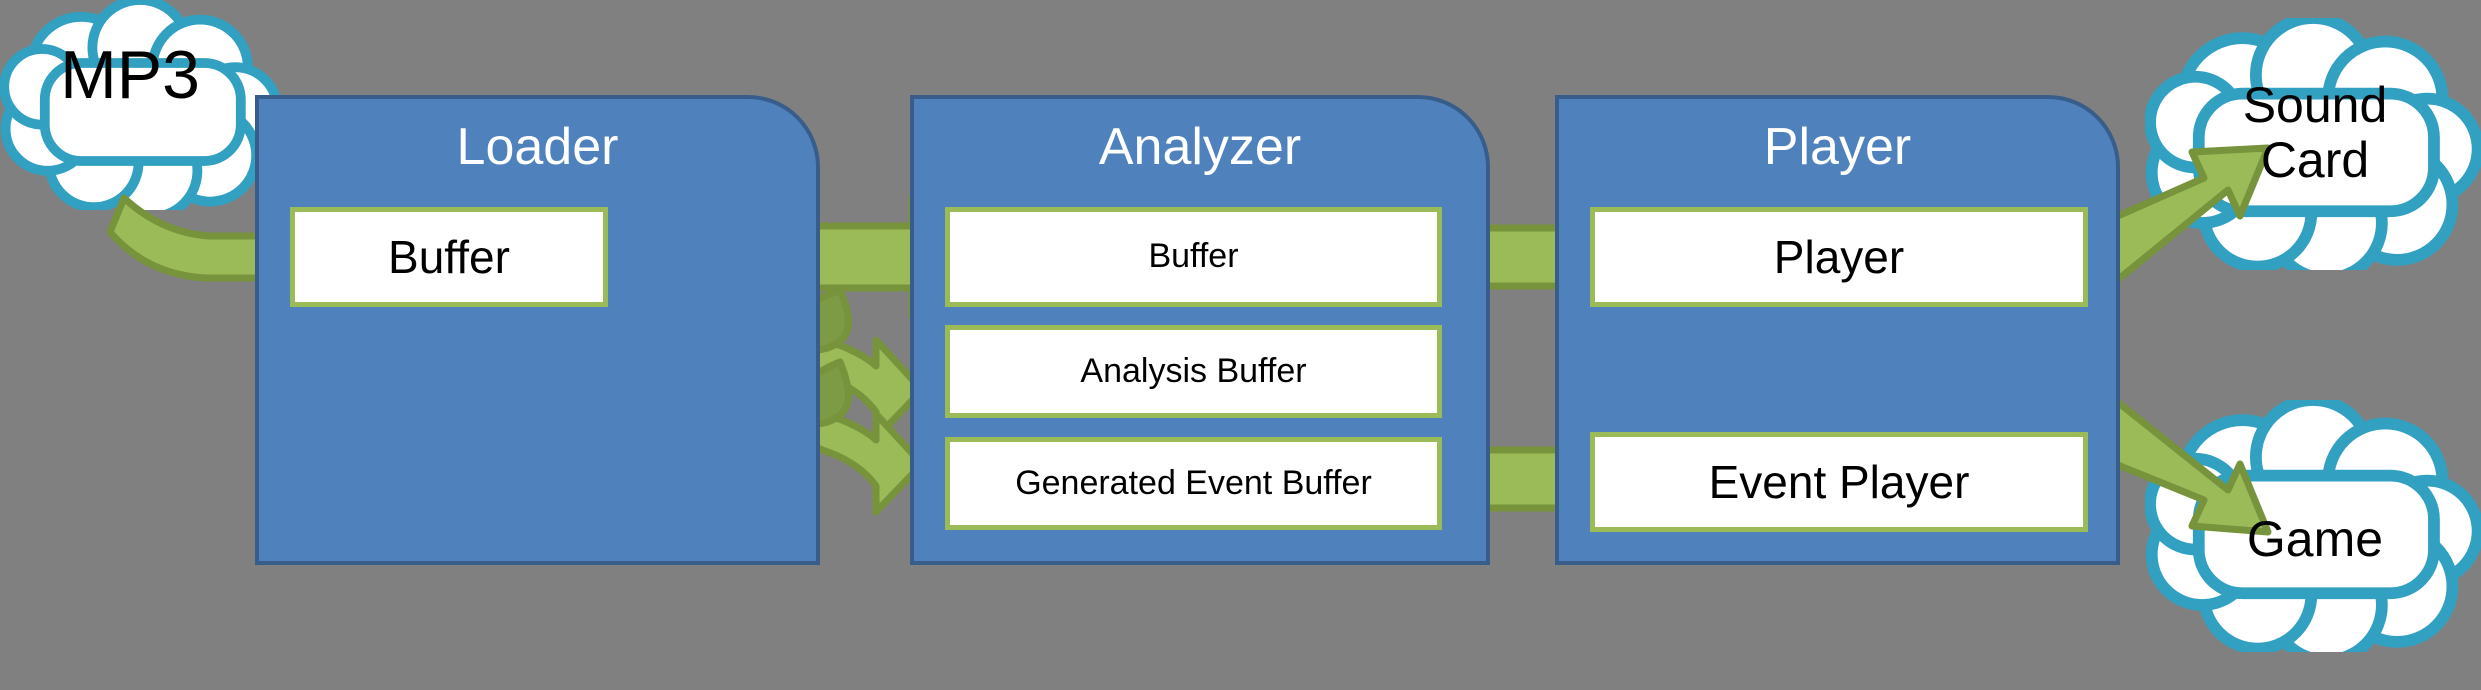  I want to click on module-loader-title: Loader, so click(537, 147).